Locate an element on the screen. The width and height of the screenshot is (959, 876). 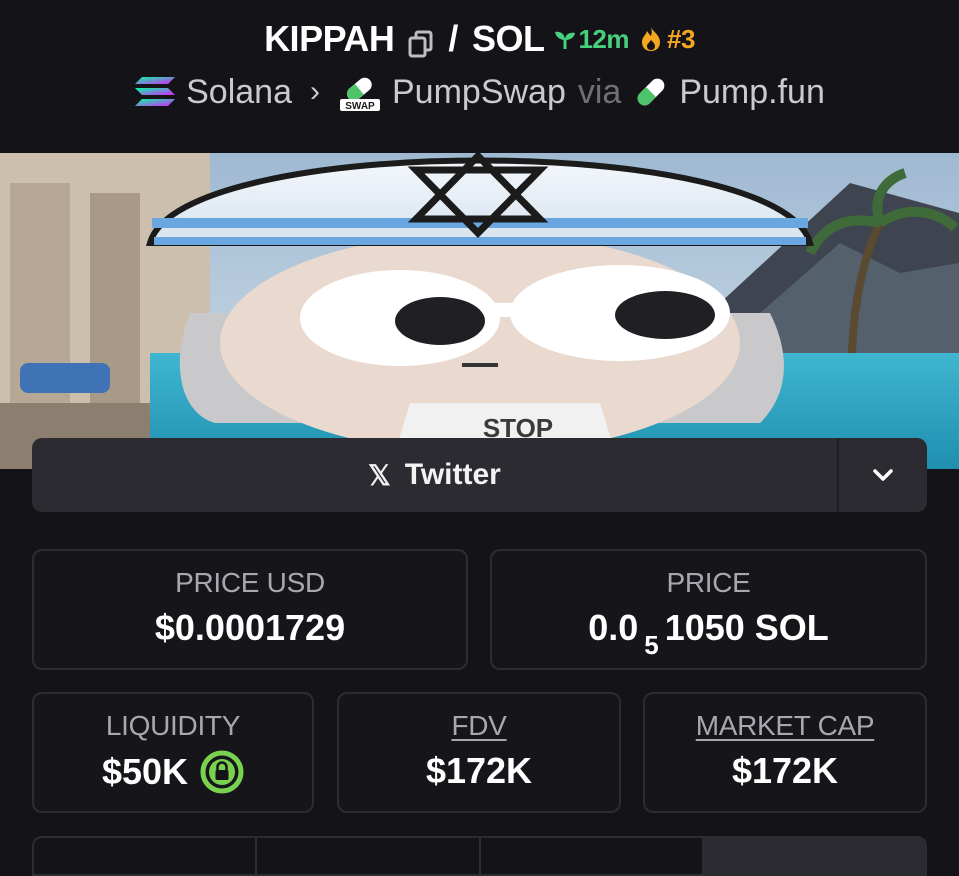
pair-title: KIPPAH / SOL 12m #3 is located at coordinates (479, 39).